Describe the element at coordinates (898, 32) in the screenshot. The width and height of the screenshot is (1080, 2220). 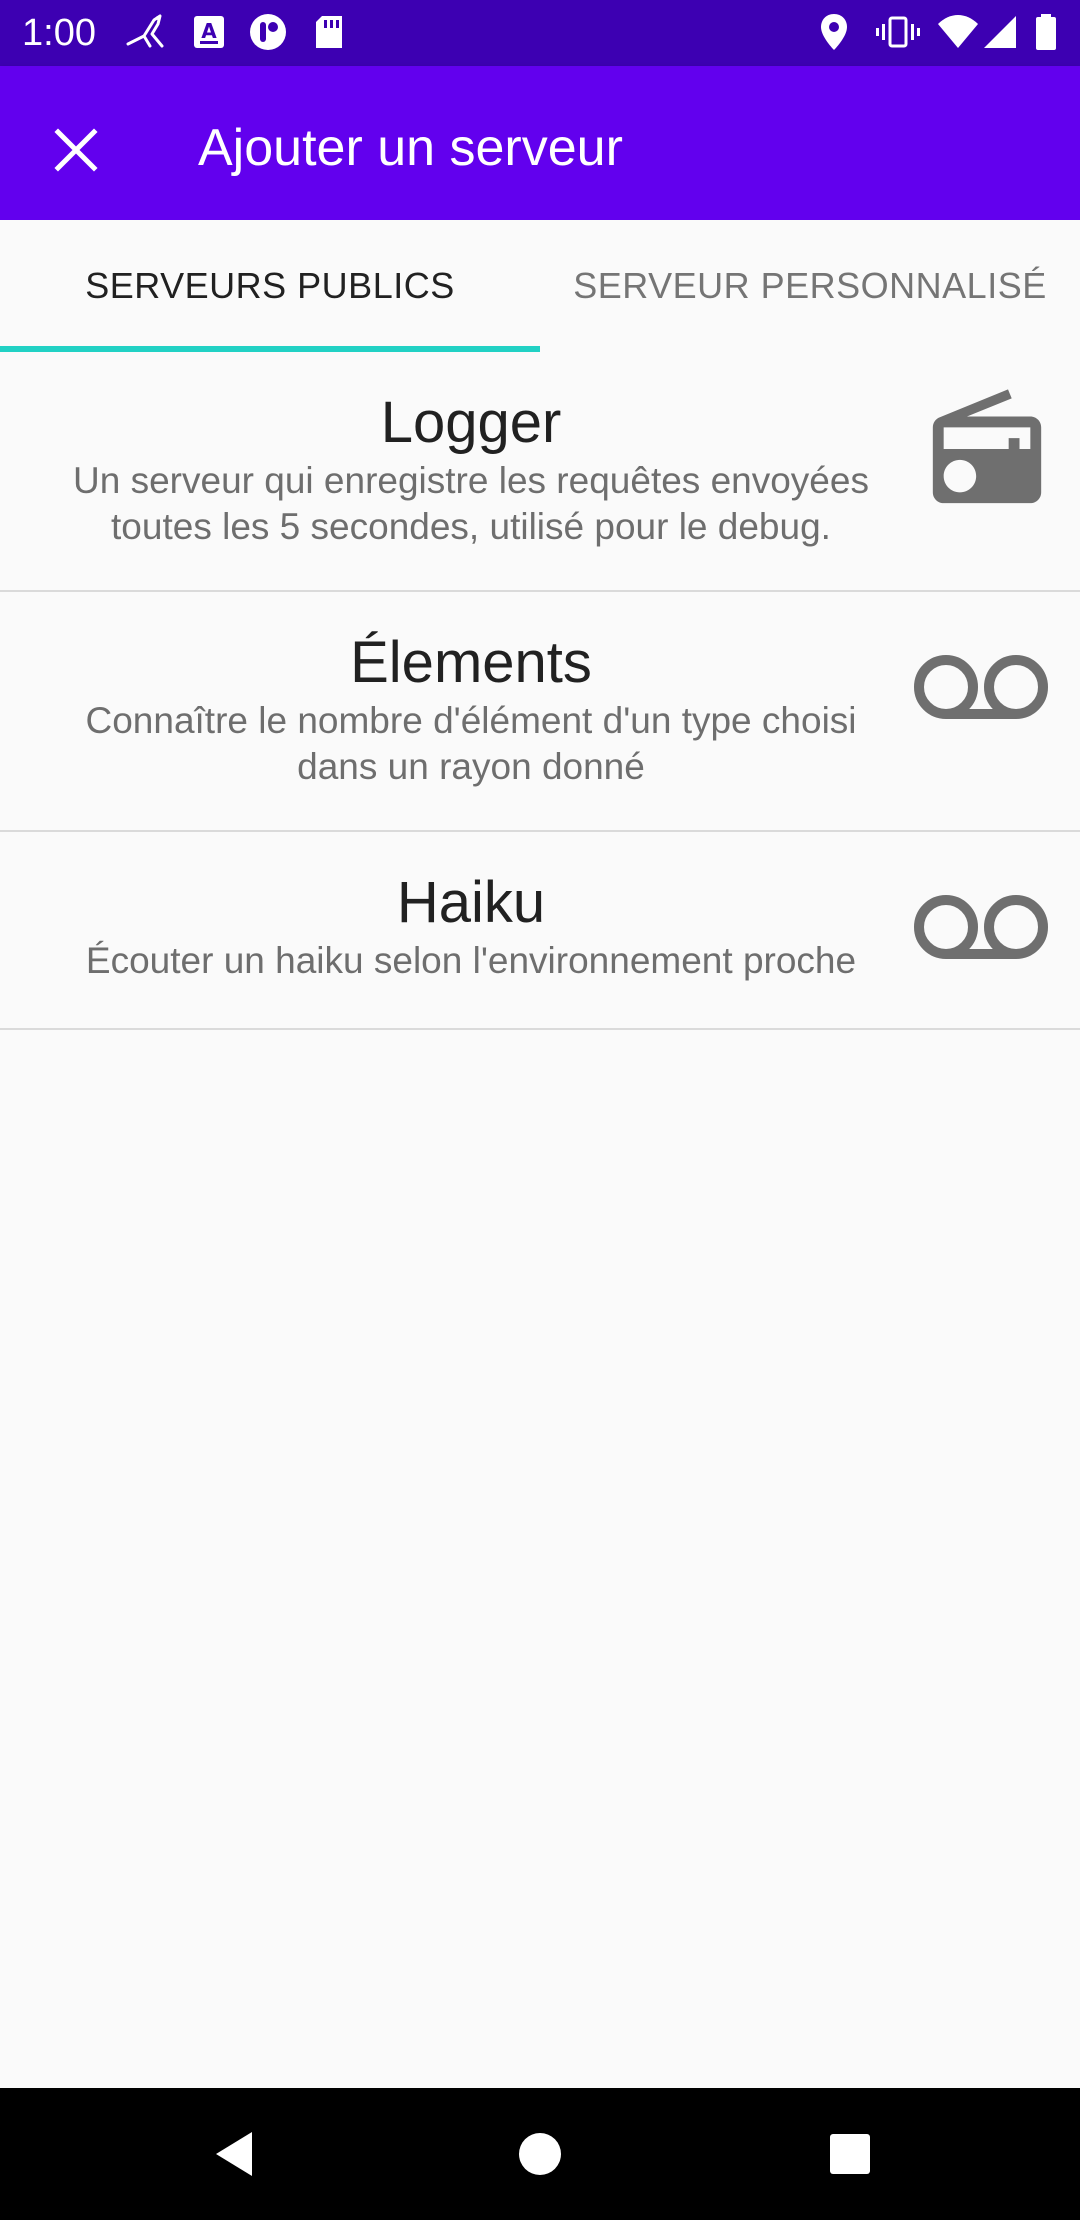
I see `vibrate-icon` at that location.